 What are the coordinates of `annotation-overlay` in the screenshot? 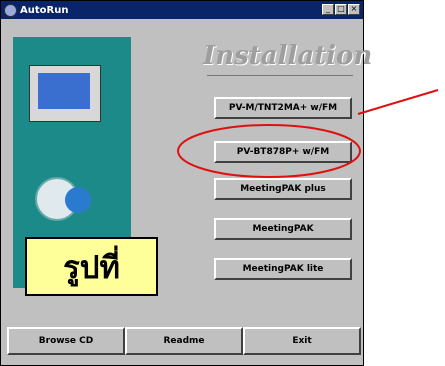 It's located at (308, 133).